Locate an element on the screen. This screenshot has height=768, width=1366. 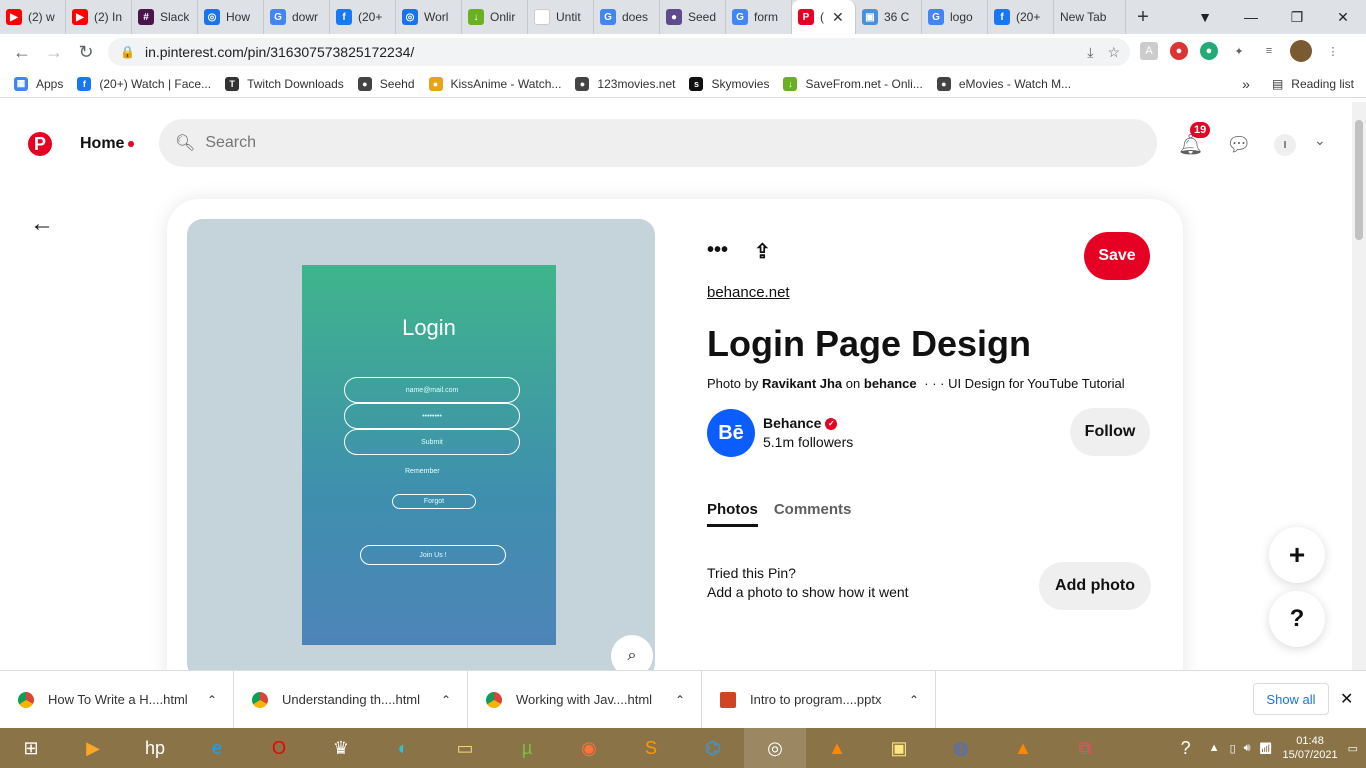
bookmark-item: ▦ Apps is located at coordinates (38, 83).